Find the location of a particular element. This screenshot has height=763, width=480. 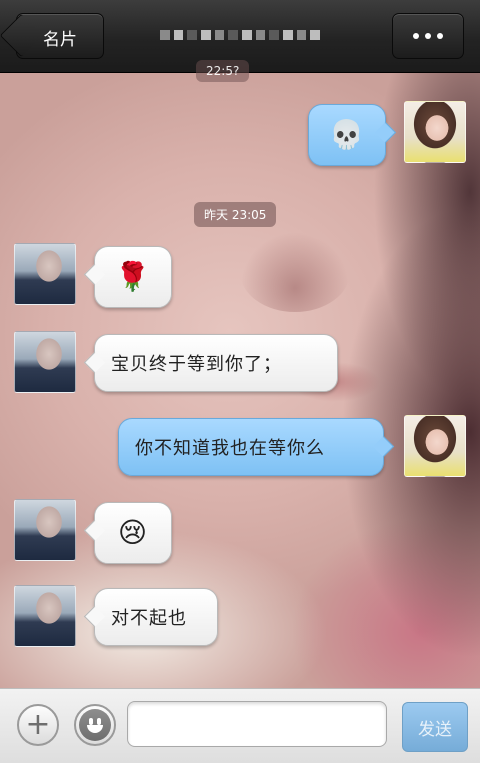

message-text: 你不知道我也在等你么 is located at coordinates (230, 448).